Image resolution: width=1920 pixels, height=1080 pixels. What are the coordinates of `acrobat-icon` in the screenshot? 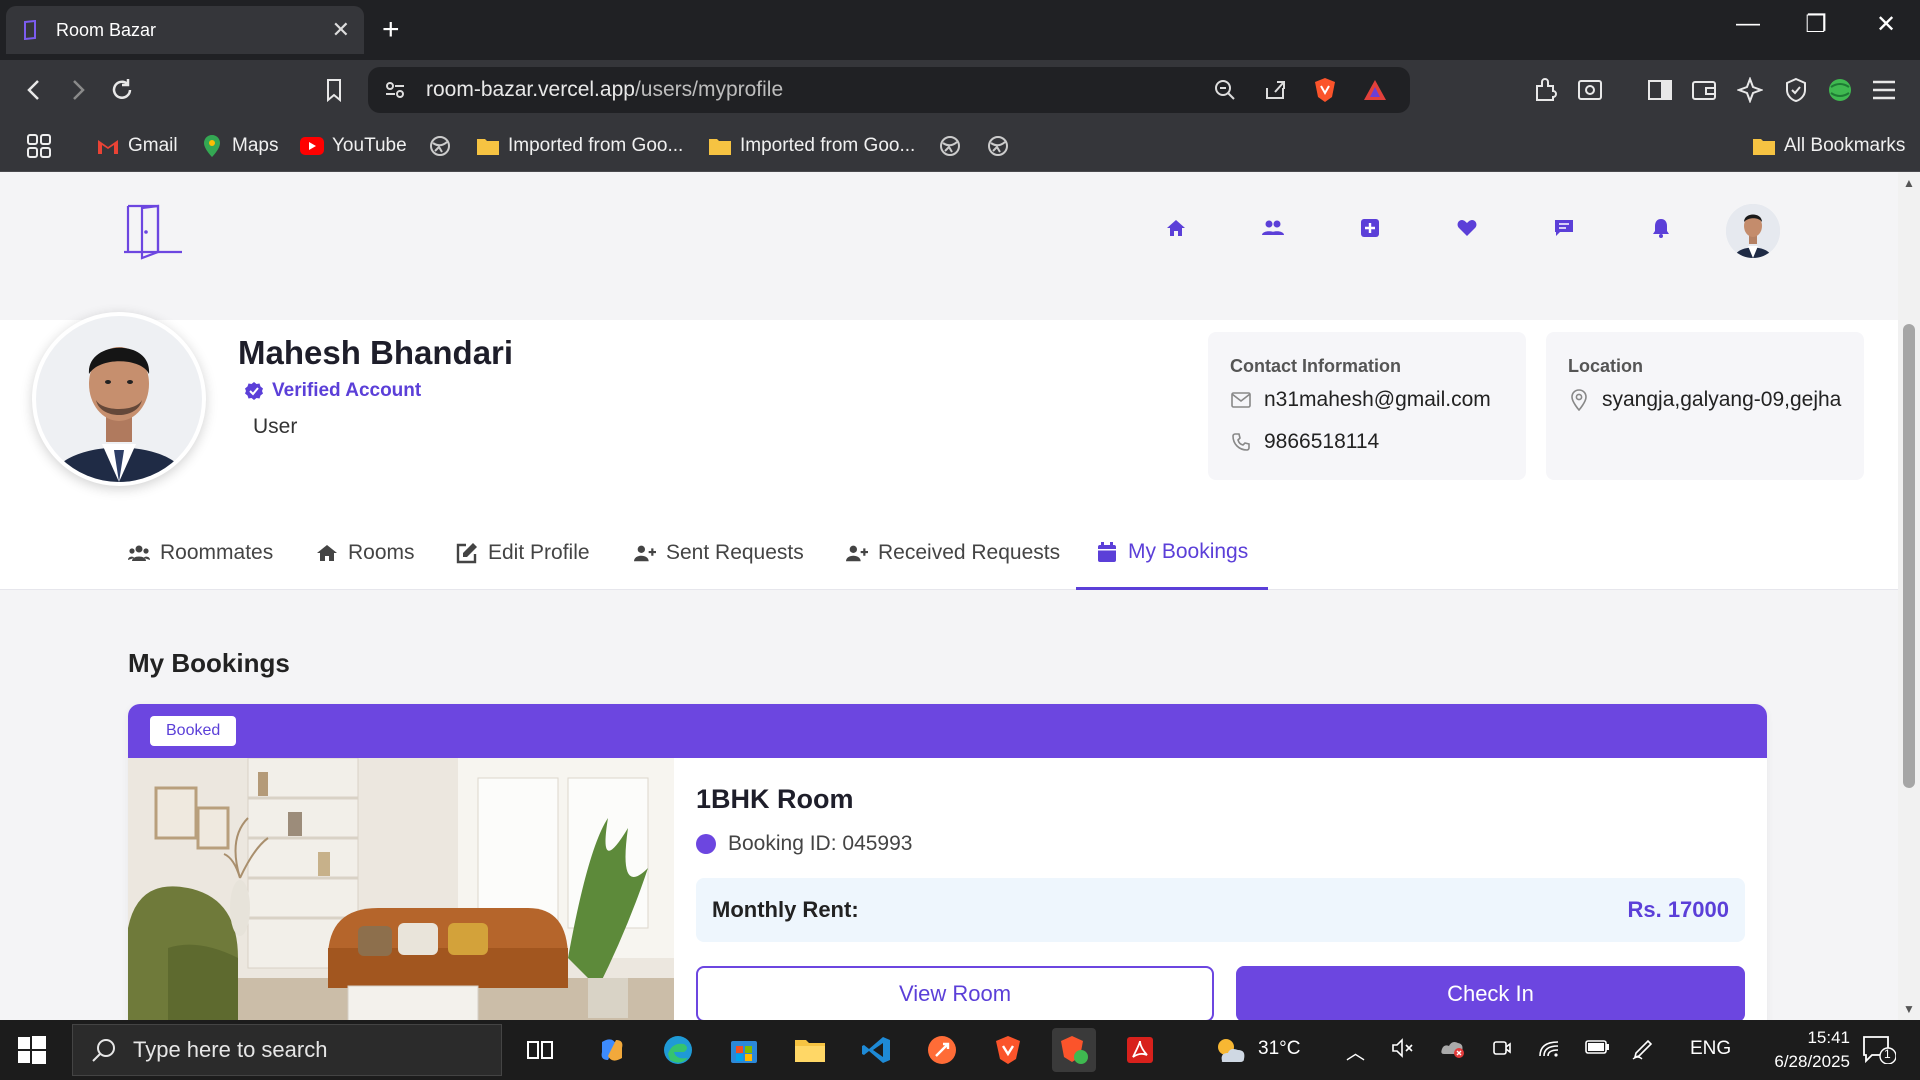 It's located at (1140, 1050).